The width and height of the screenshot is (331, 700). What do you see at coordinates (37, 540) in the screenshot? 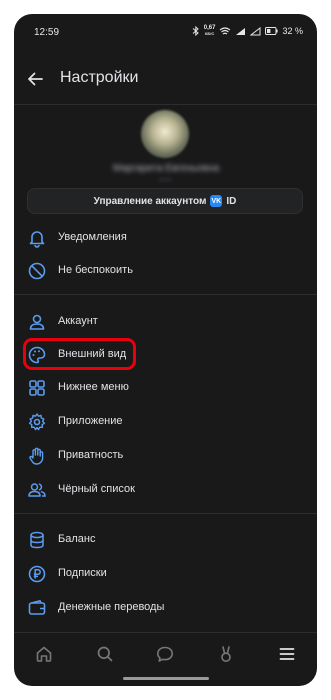
I see `coins-icon` at bounding box center [37, 540].